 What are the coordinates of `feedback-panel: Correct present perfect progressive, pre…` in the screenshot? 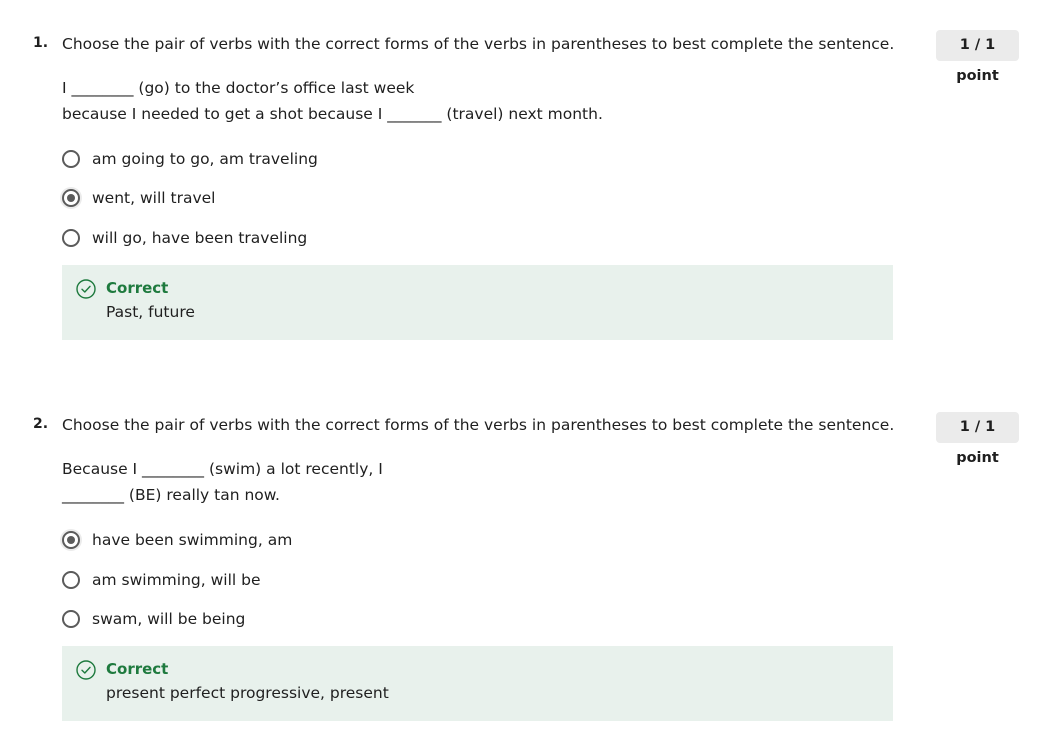 It's located at (477, 683).